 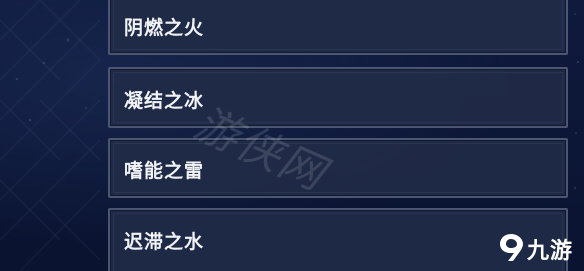 I want to click on option-label: 凝结之冰, so click(x=164, y=101).